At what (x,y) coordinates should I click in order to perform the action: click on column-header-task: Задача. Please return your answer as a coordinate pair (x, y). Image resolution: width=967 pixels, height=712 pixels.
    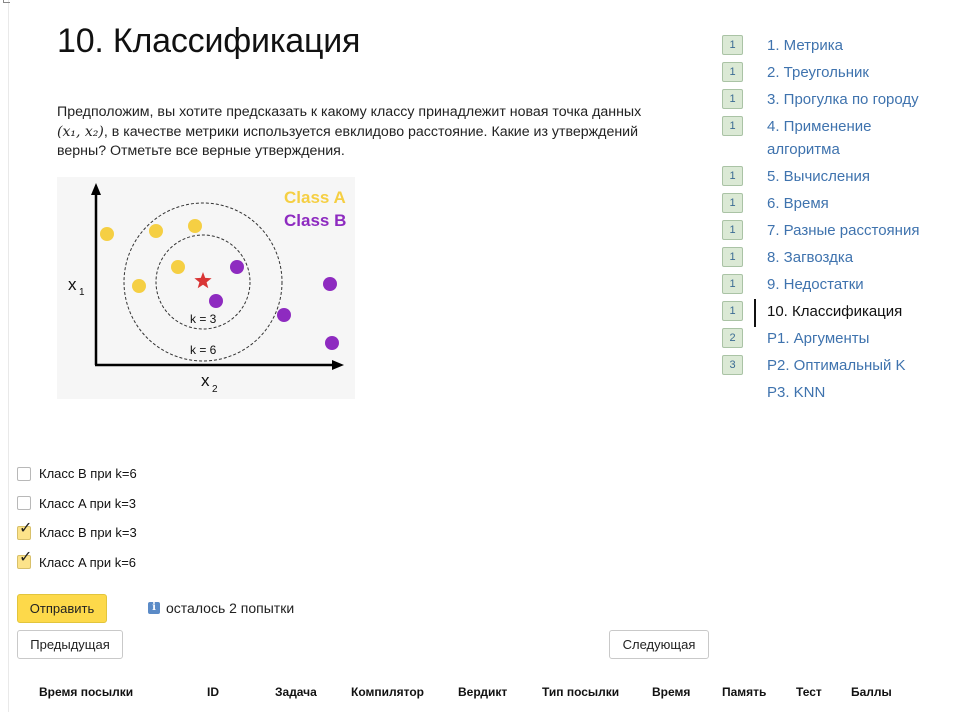
    Looking at the image, I should click on (296, 692).